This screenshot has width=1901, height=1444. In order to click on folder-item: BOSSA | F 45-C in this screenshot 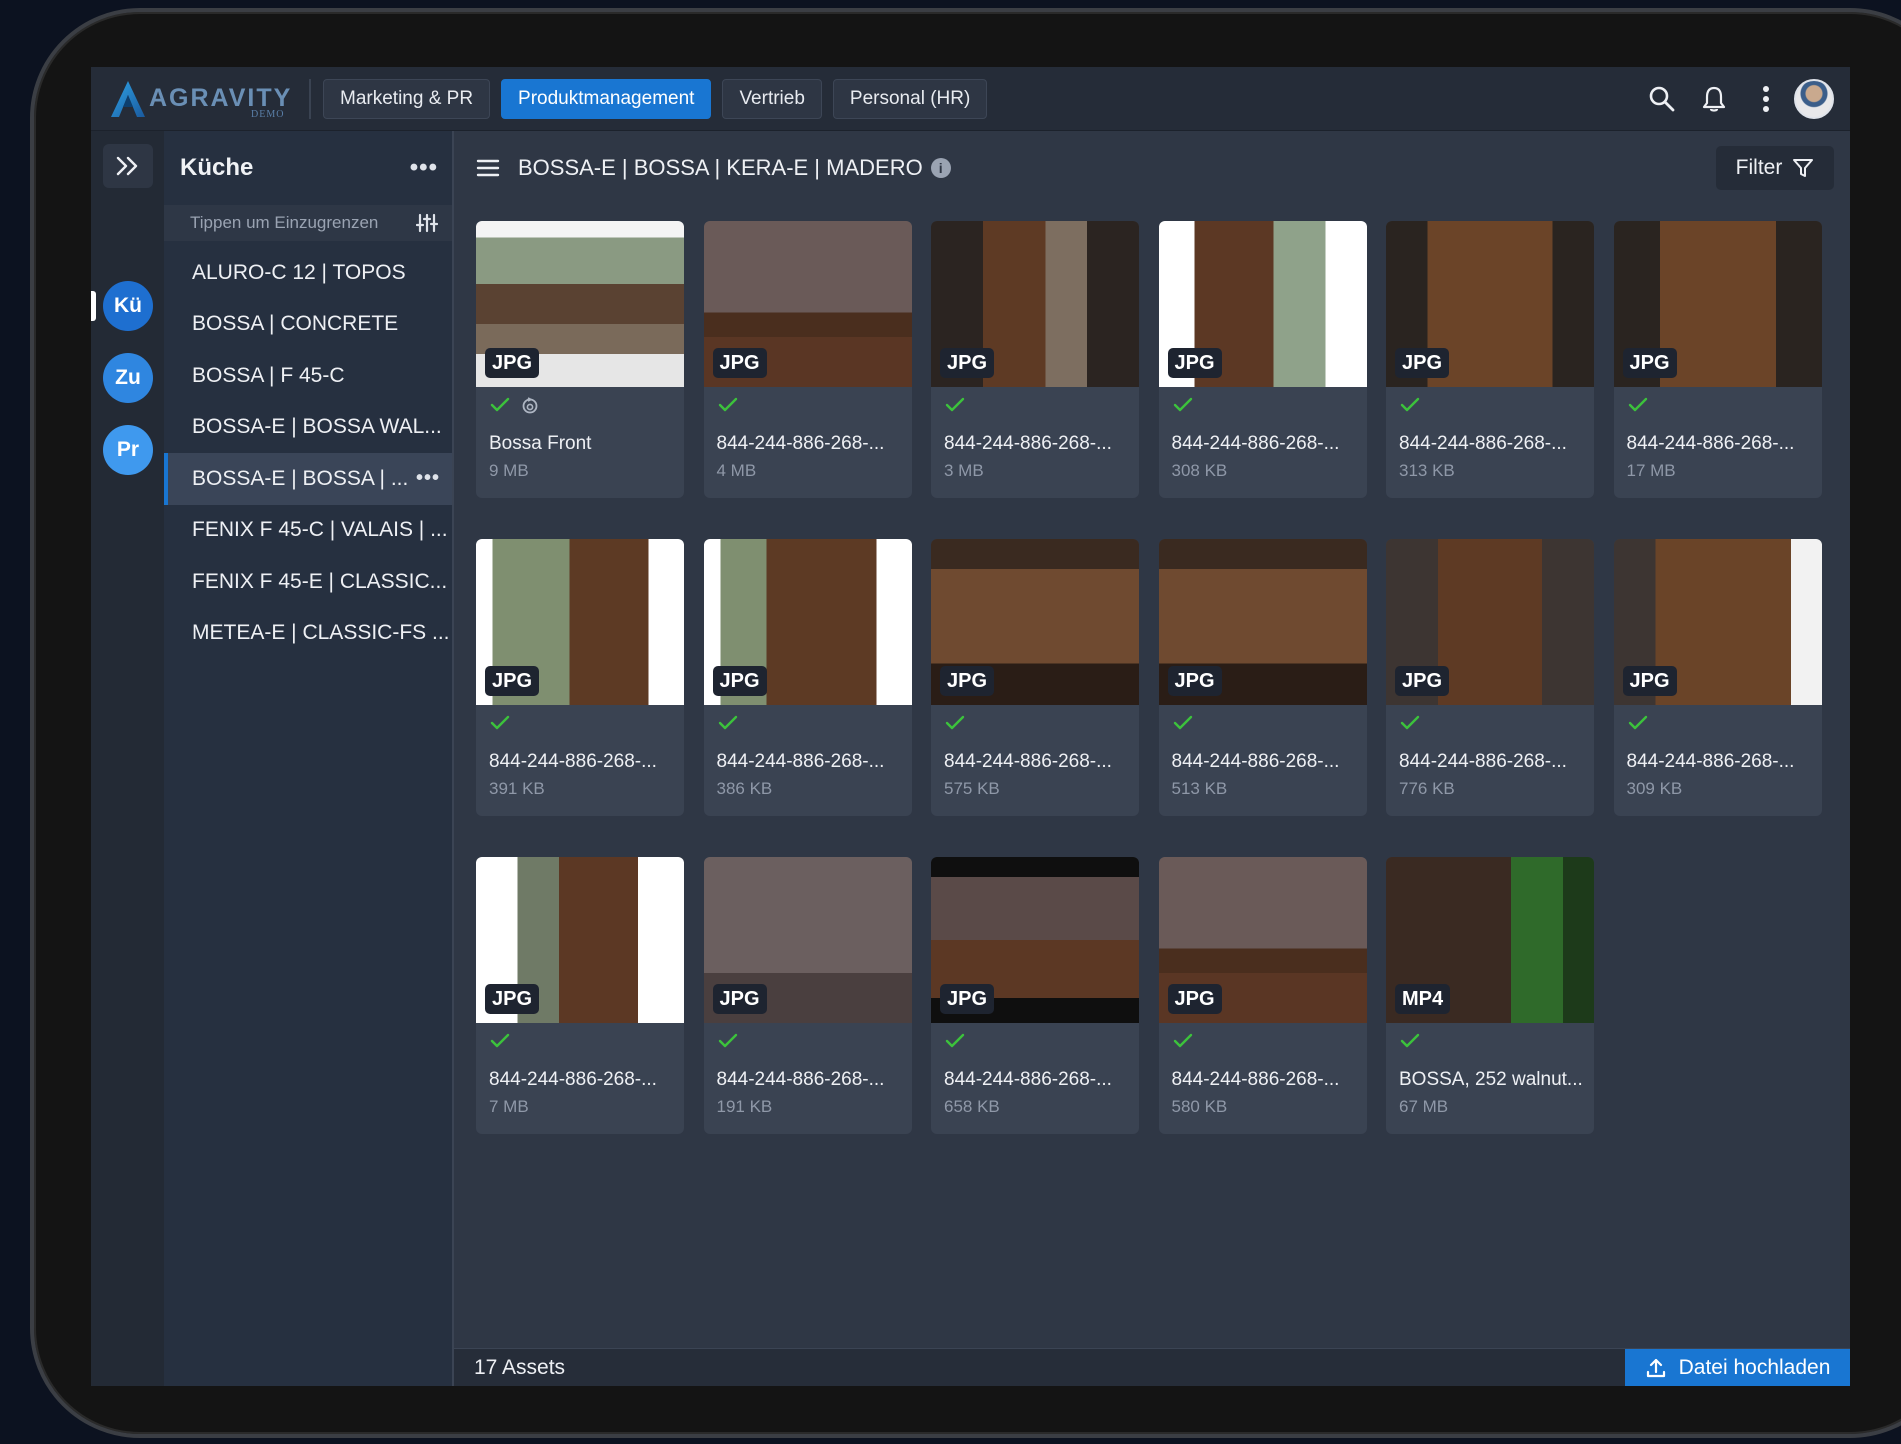, I will do `click(308, 376)`.